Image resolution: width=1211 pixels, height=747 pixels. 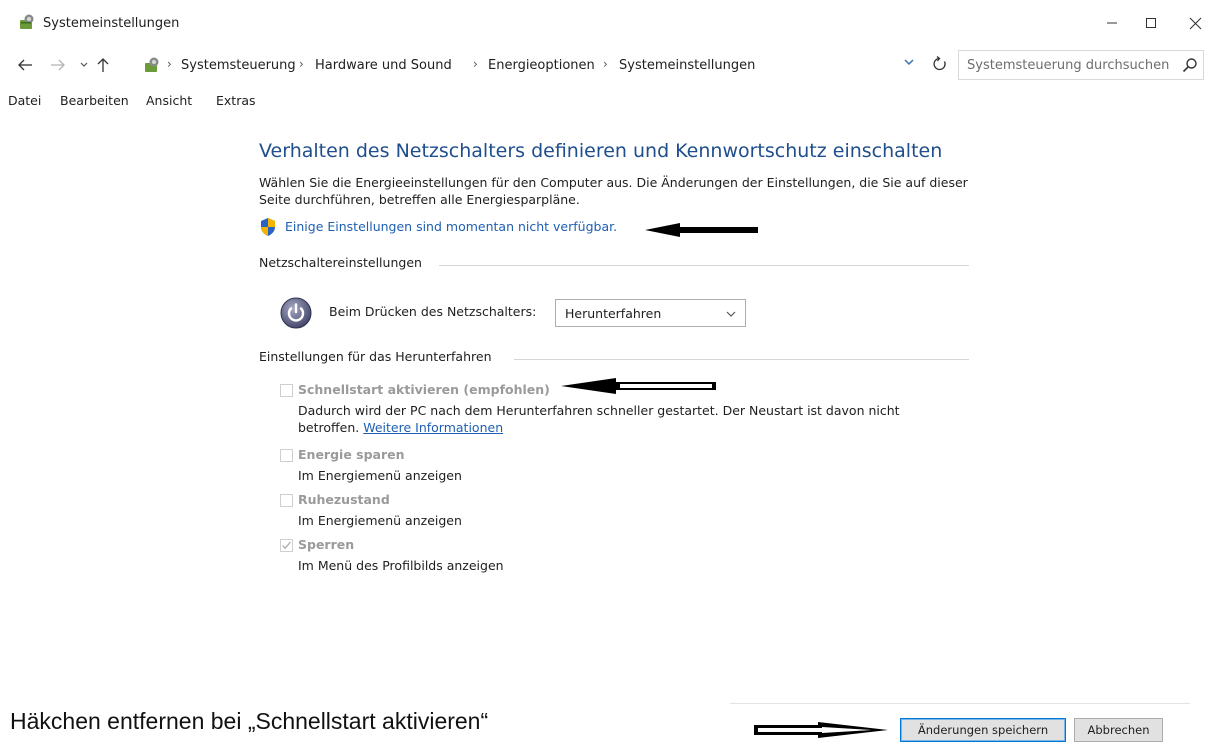 I want to click on hibernate-checkbox, so click(x=286, y=500).